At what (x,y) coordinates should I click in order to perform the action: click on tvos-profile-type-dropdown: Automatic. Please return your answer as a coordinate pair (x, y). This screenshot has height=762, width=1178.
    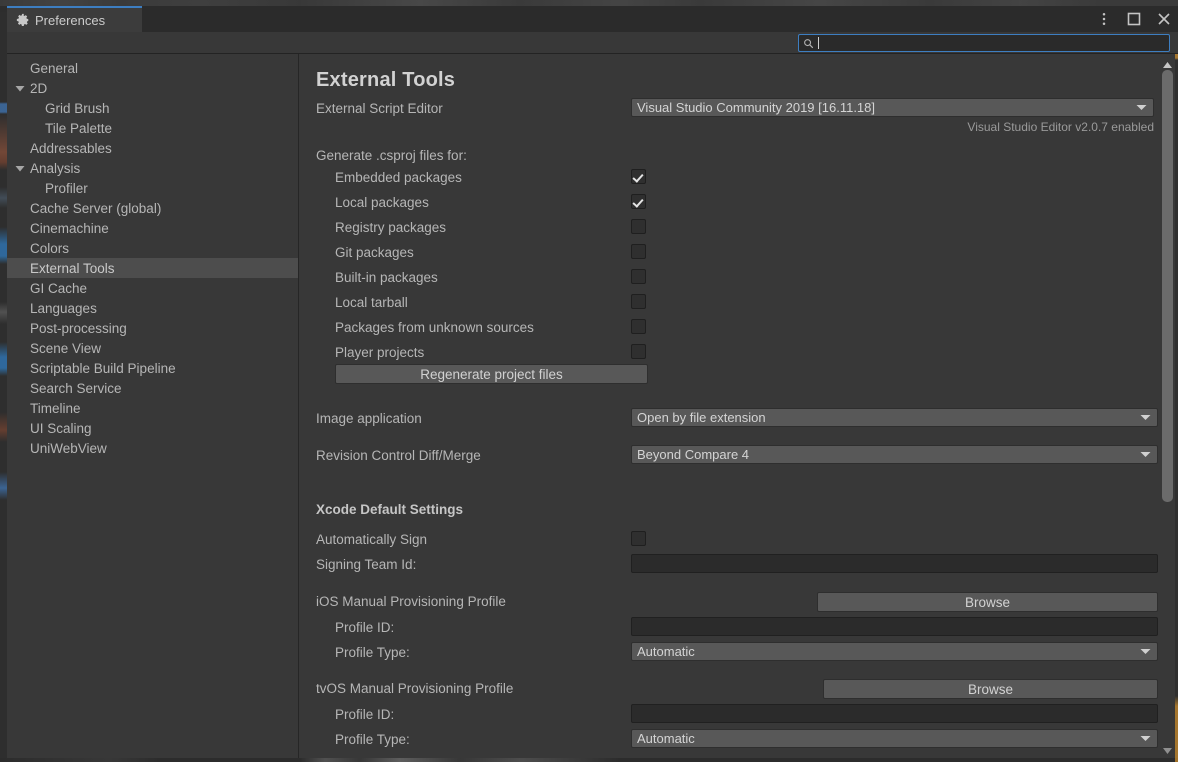
    Looking at the image, I should click on (894, 738).